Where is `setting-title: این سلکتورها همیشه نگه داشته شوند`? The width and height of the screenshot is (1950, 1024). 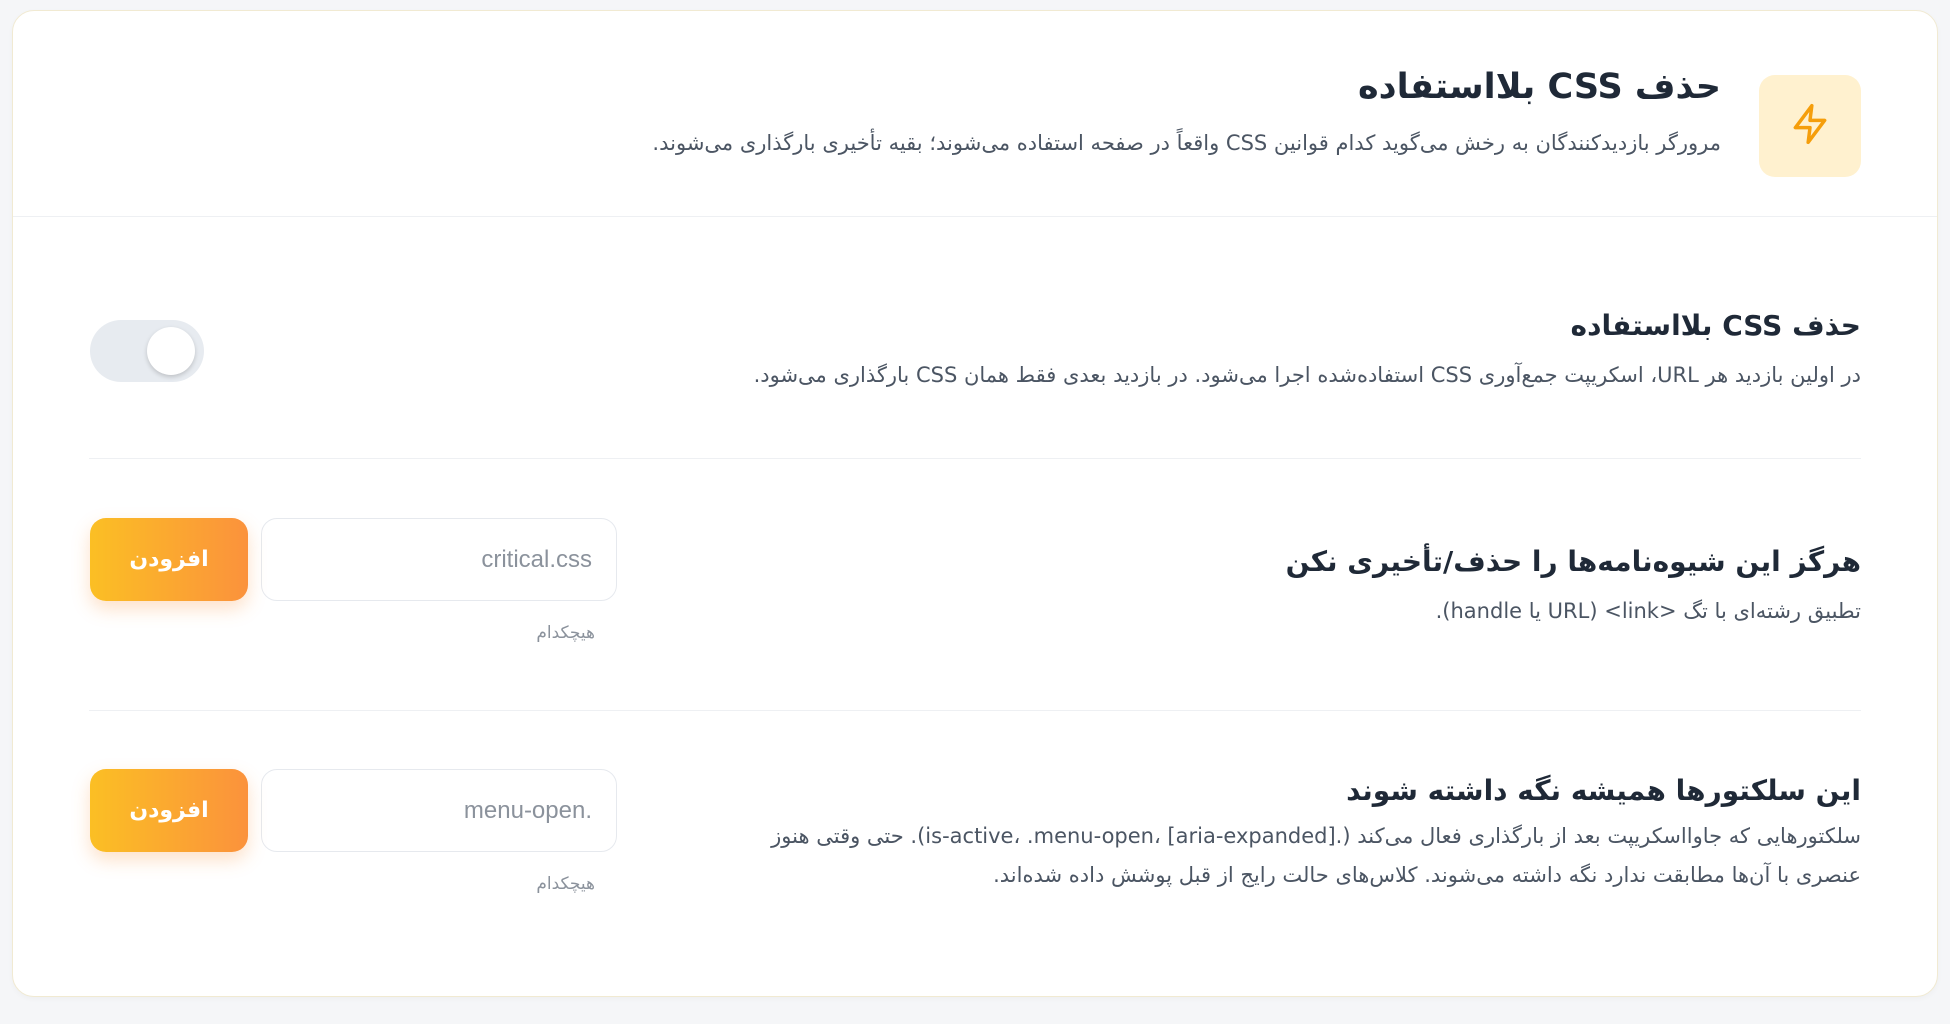 setting-title: این سلکتورها همیشه نگه داشته شوند is located at coordinates (1603, 790).